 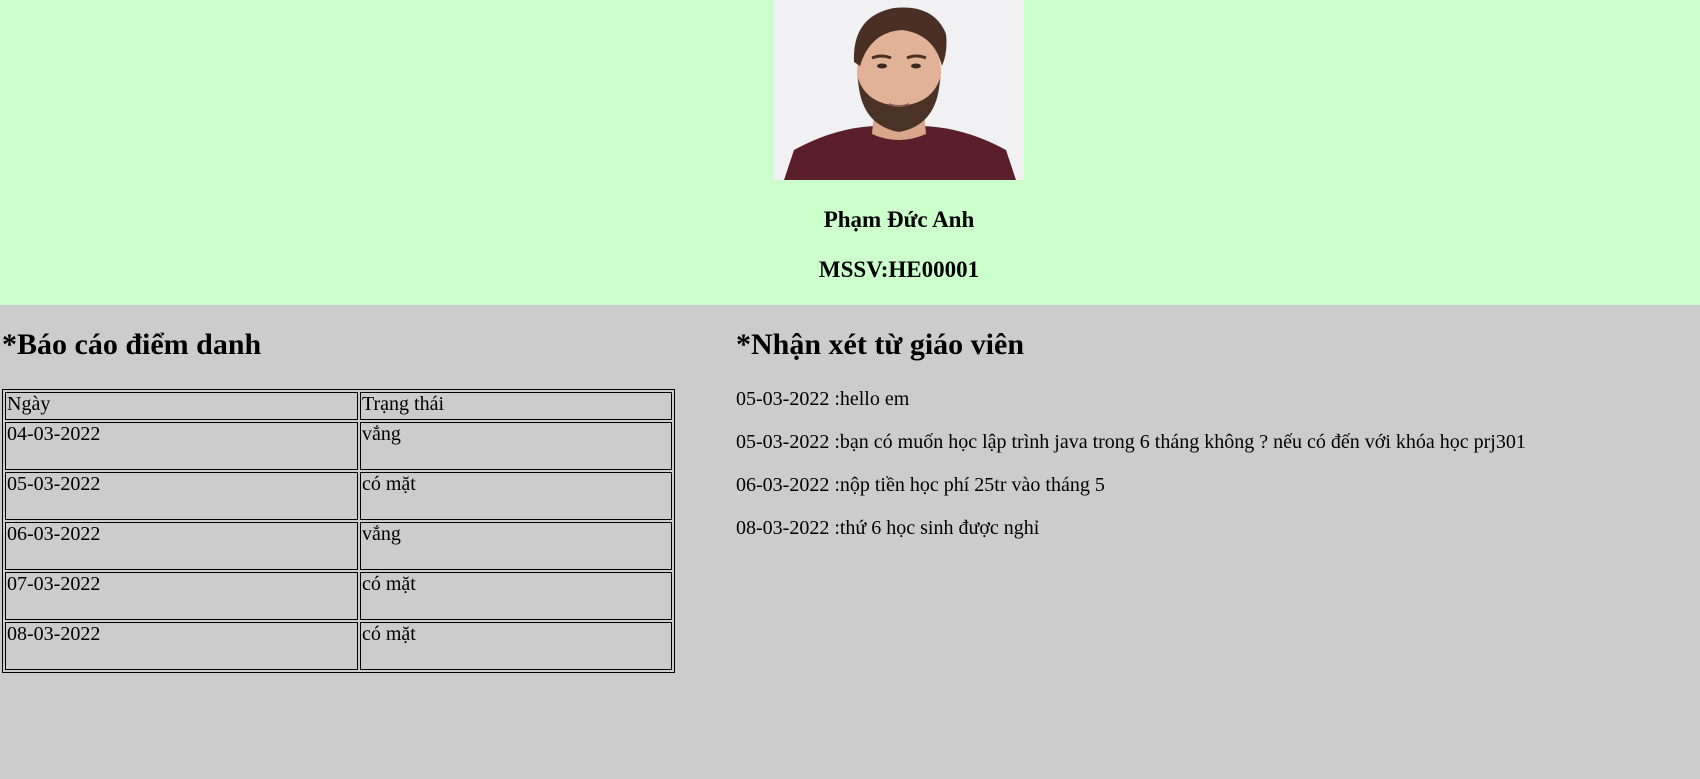 I want to click on table-header-row: Ngày Trạng thái, so click(x=338, y=406).